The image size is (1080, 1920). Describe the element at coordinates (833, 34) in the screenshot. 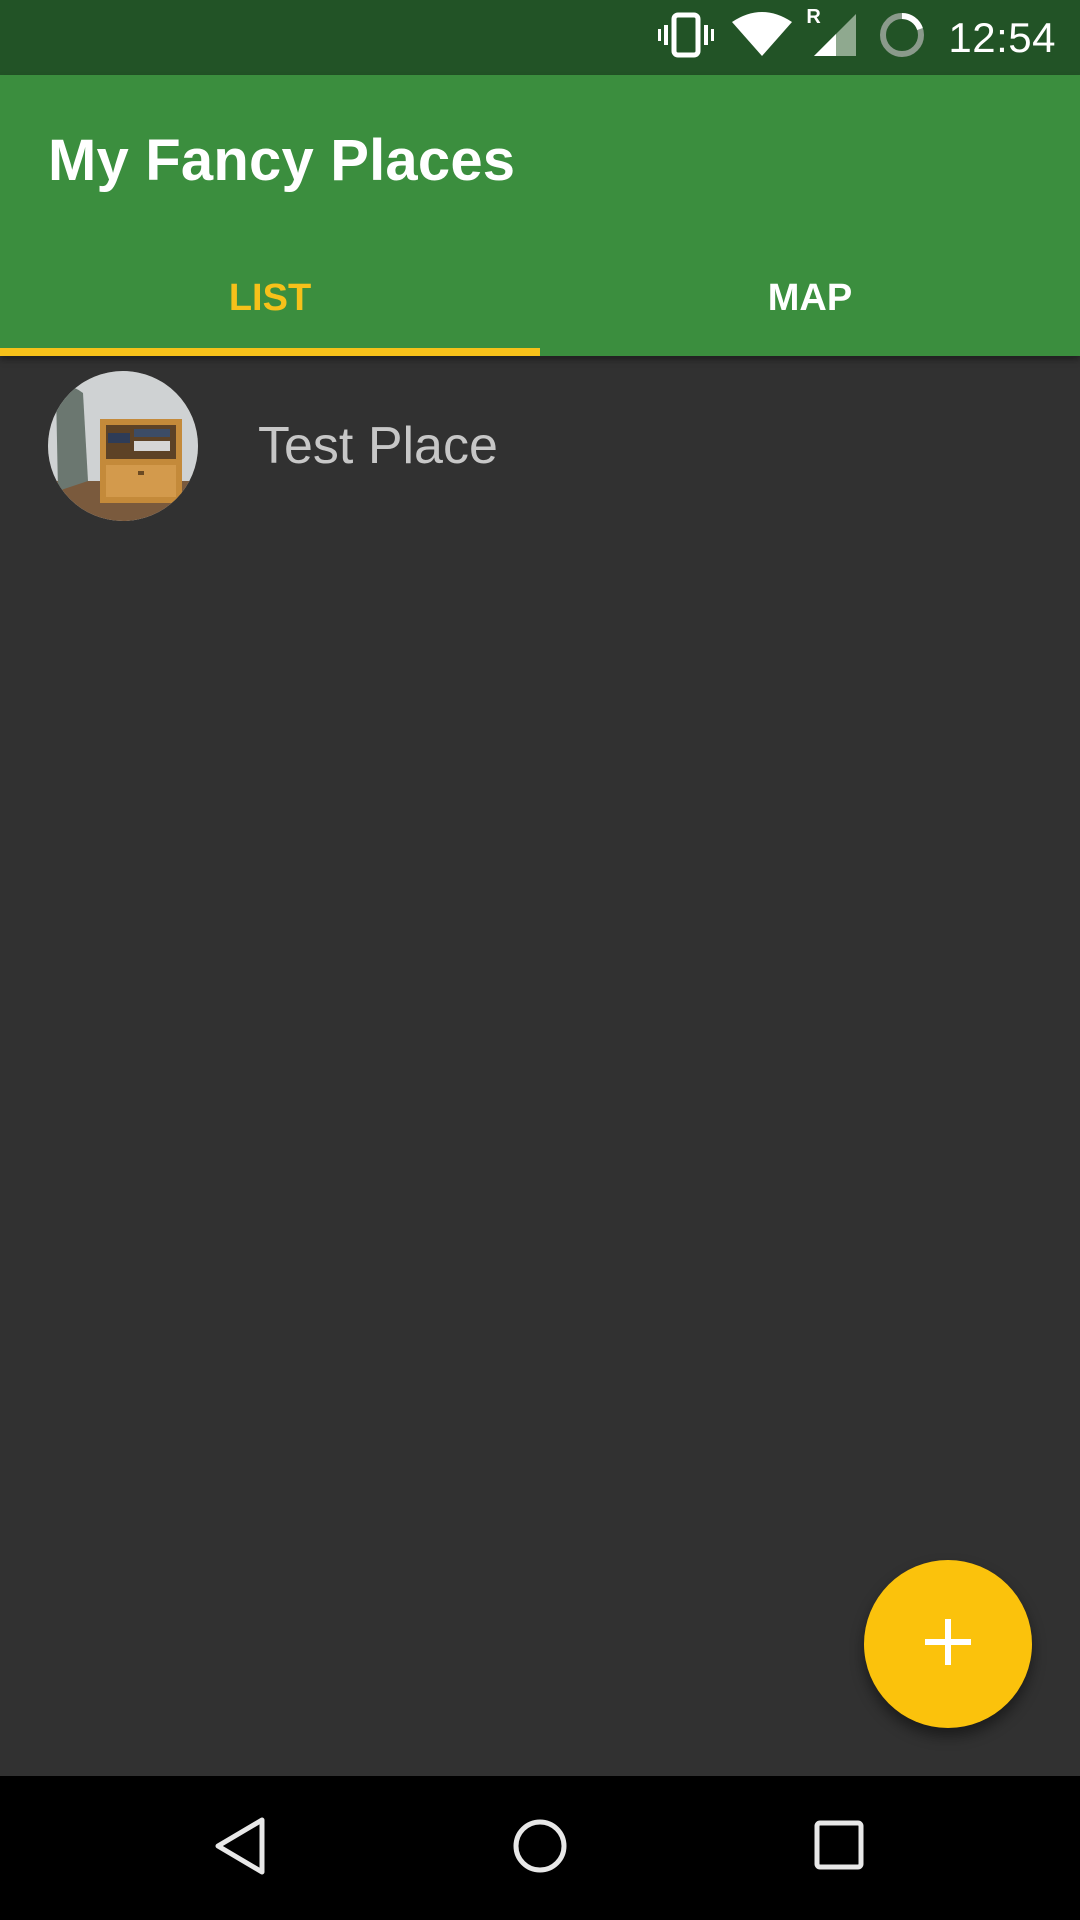

I see `signal-roaming-icon: R` at that location.